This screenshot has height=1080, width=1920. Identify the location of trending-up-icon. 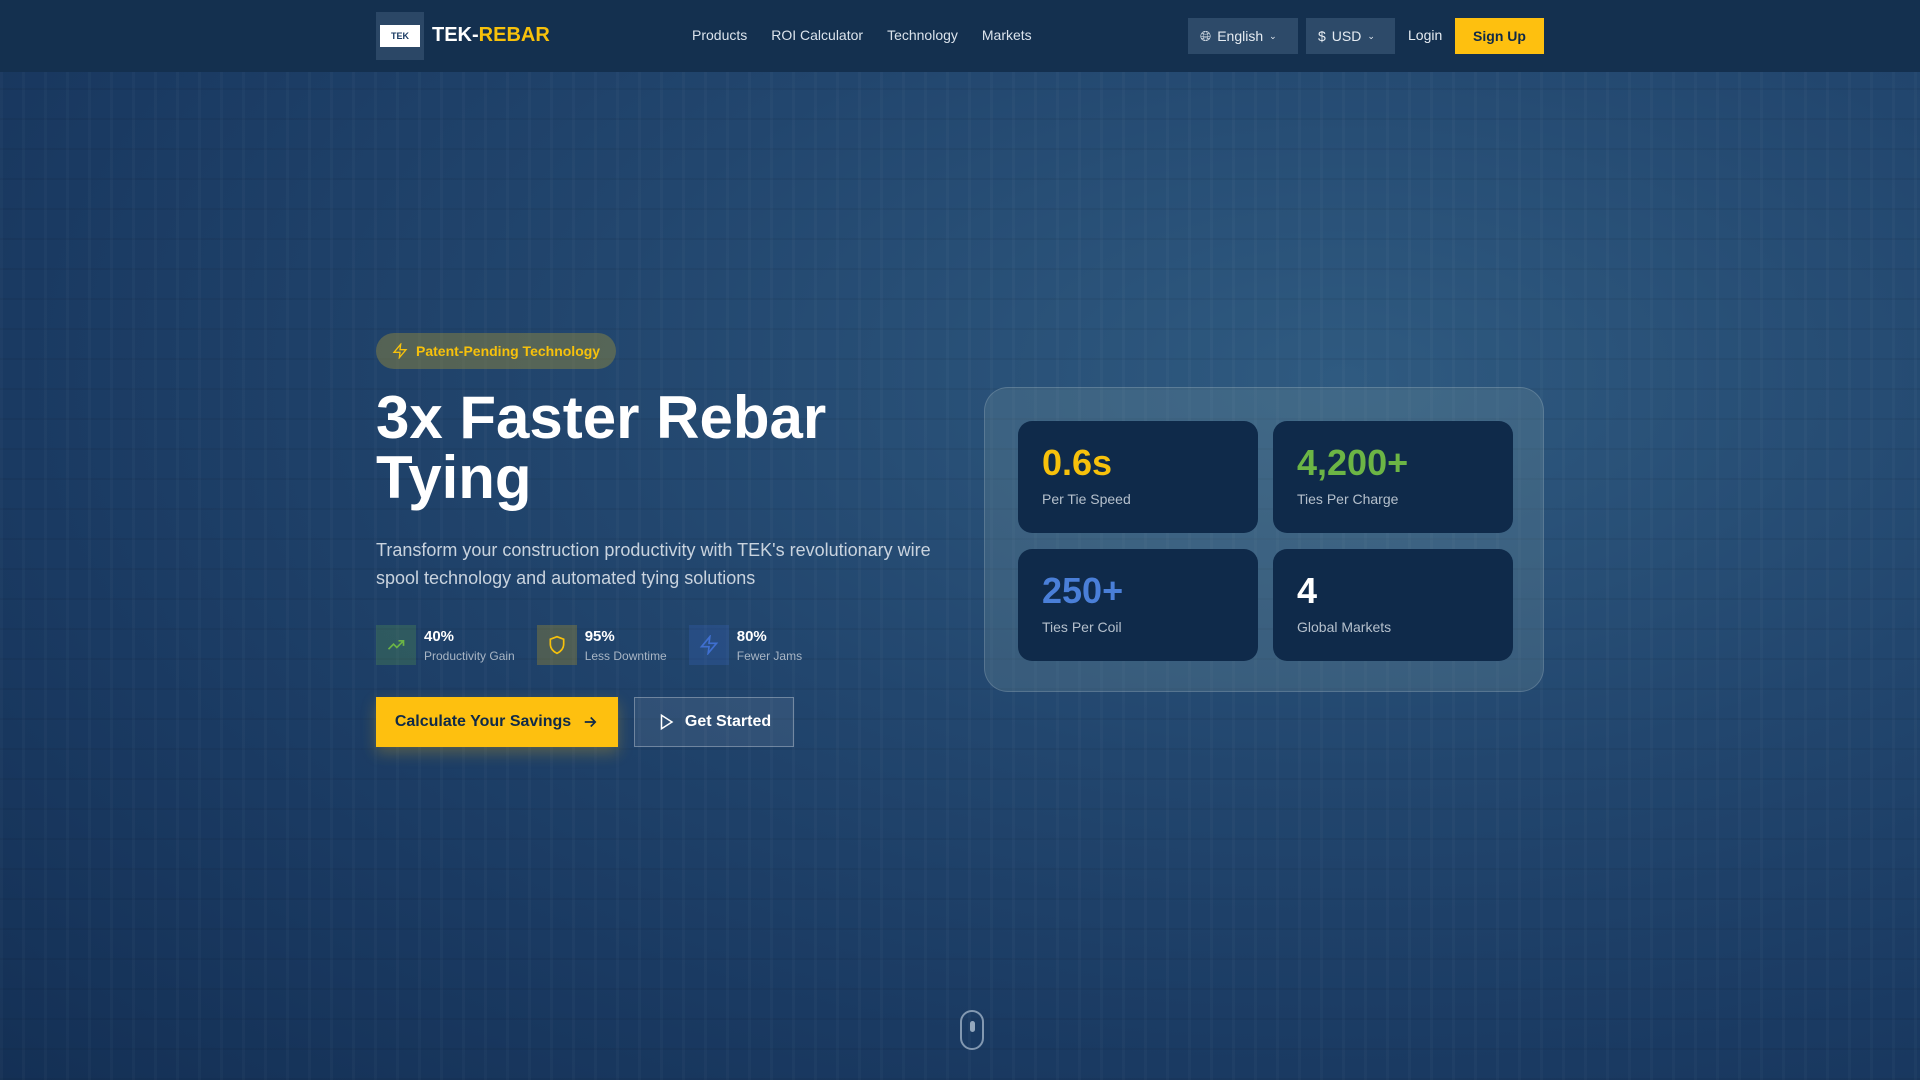
(396, 645).